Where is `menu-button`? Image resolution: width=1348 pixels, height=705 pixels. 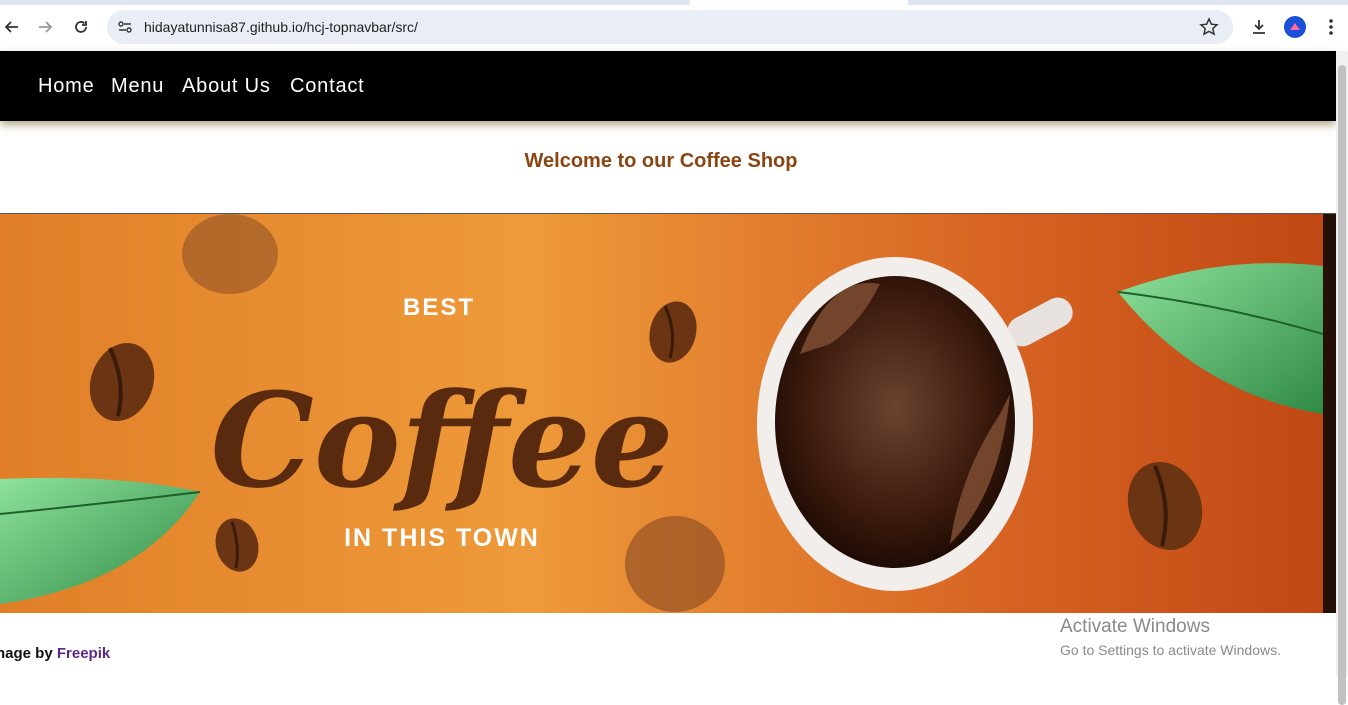 menu-button is located at coordinates (1331, 27).